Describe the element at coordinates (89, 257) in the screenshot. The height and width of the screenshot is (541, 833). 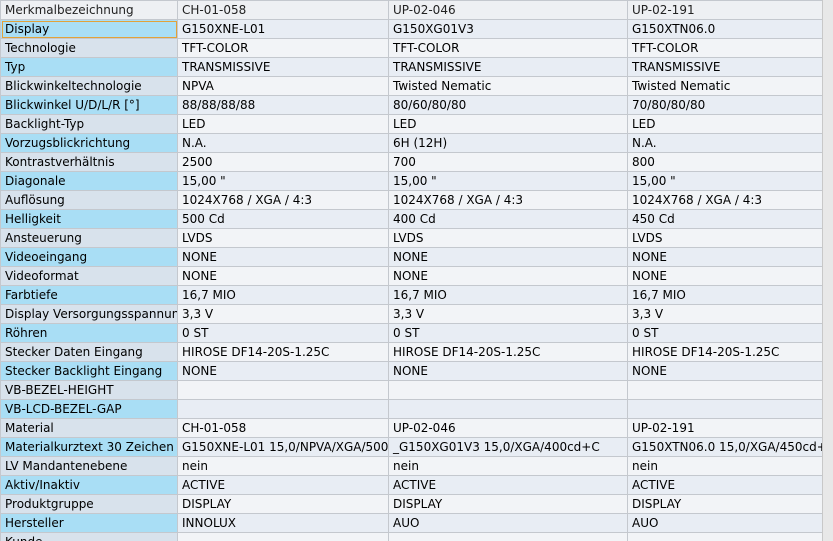
I see `characteristic-label: Videoeingang` at that location.